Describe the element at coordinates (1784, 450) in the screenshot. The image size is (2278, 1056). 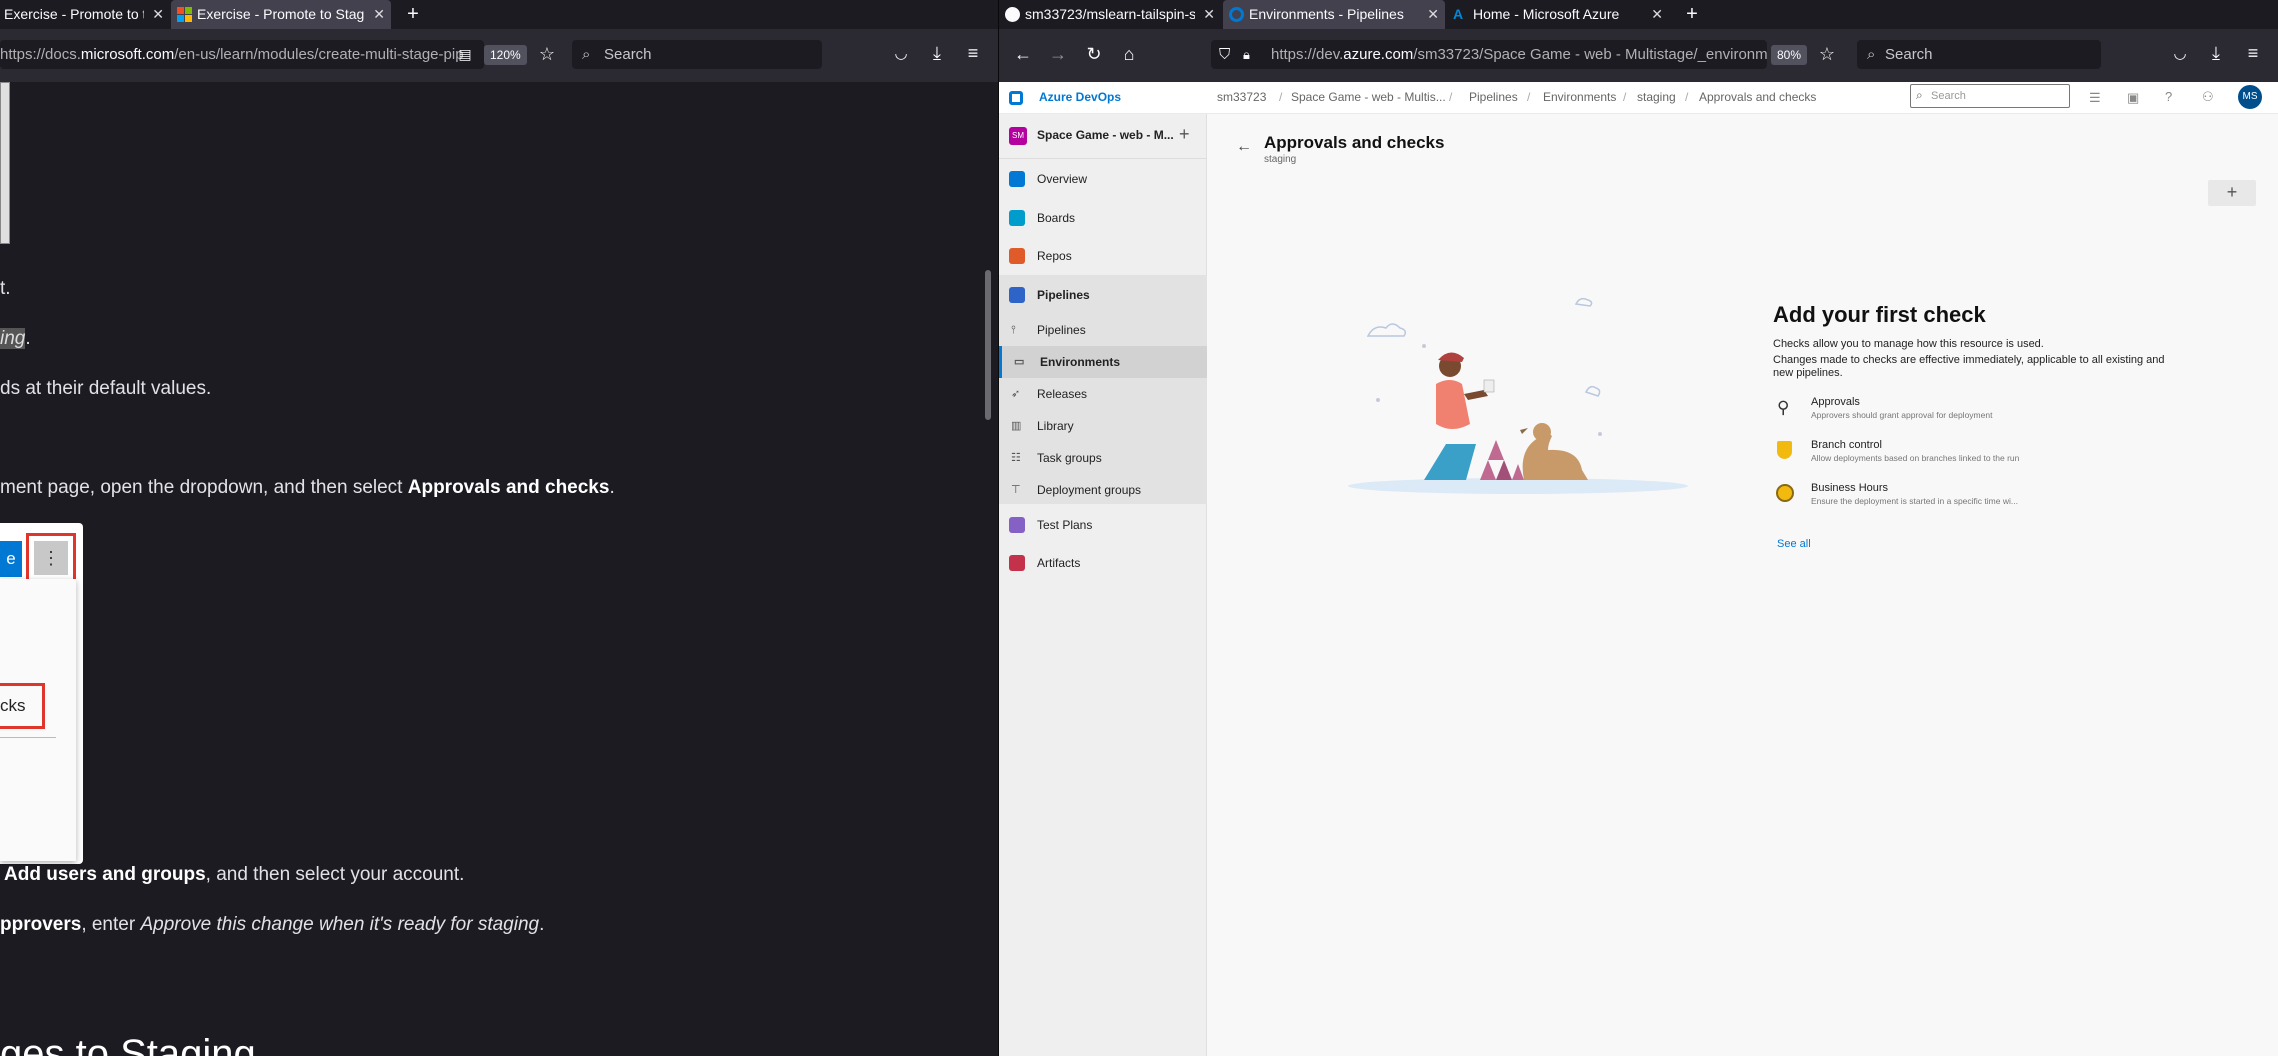
I see `branch-shield-icon` at that location.